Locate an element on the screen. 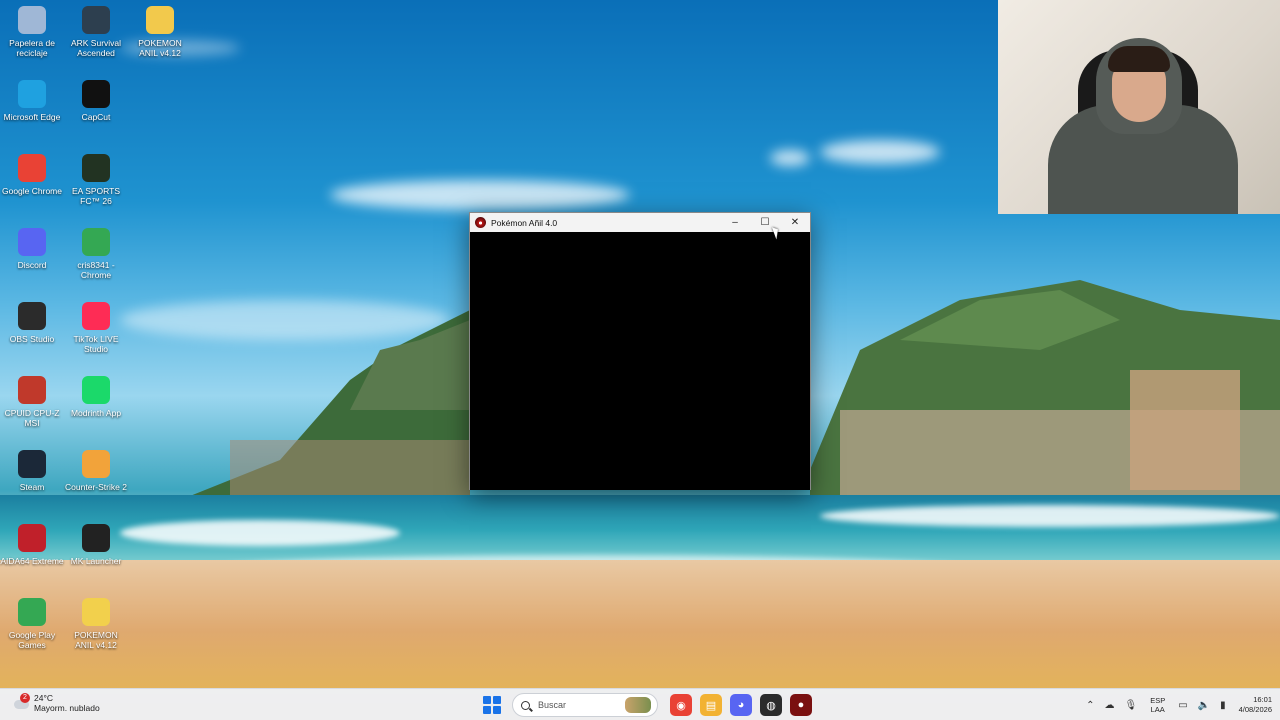  file-explorer-icon: ▤ is located at coordinates (711, 705).